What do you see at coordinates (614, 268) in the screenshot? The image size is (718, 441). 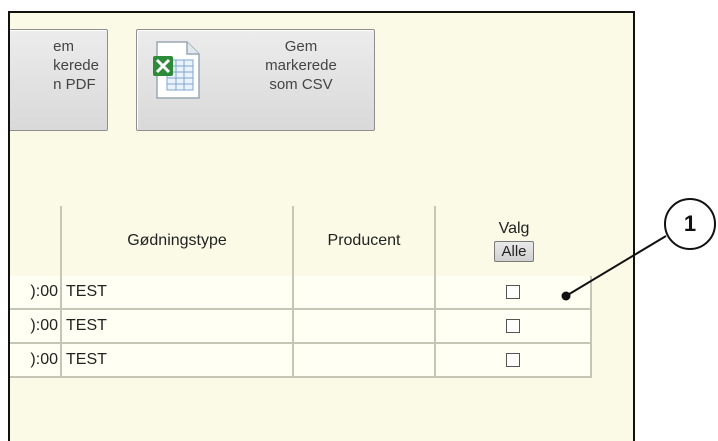 I see `callout-leader` at bounding box center [614, 268].